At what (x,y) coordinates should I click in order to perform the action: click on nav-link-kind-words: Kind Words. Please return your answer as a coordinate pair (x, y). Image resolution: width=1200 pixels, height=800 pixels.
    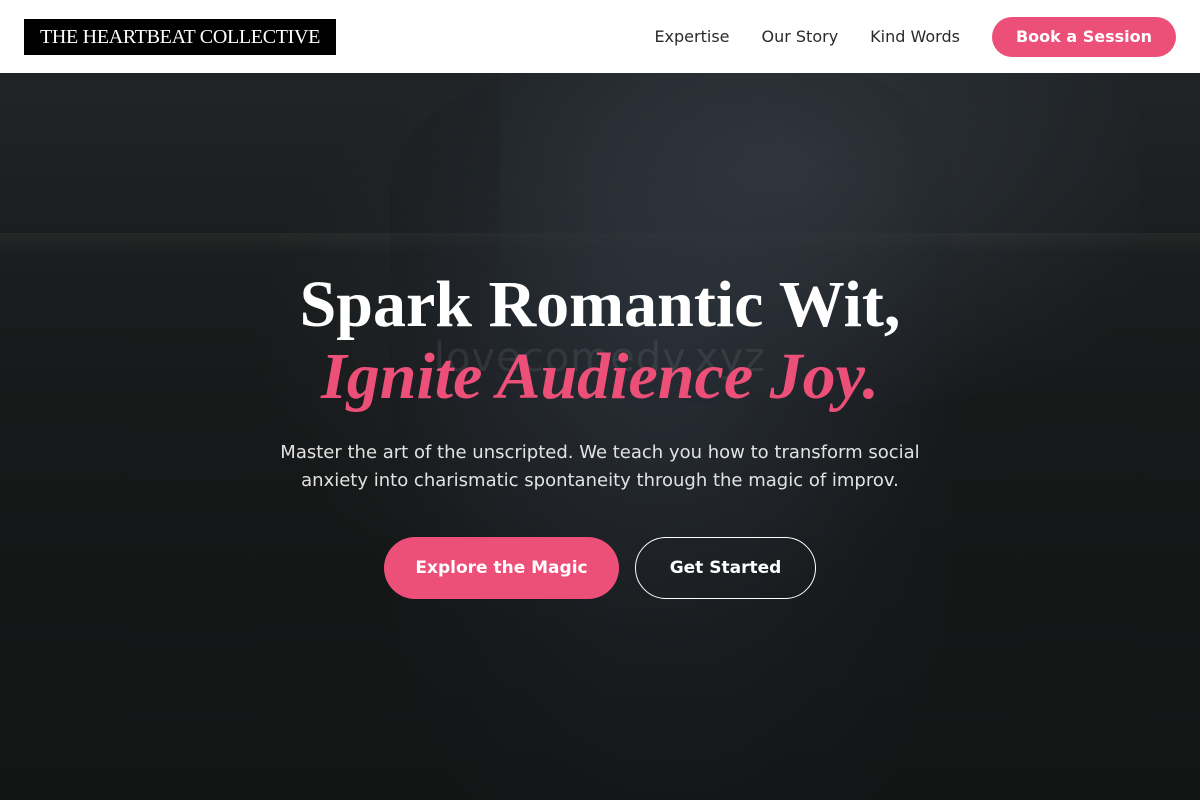
    Looking at the image, I should click on (915, 36).